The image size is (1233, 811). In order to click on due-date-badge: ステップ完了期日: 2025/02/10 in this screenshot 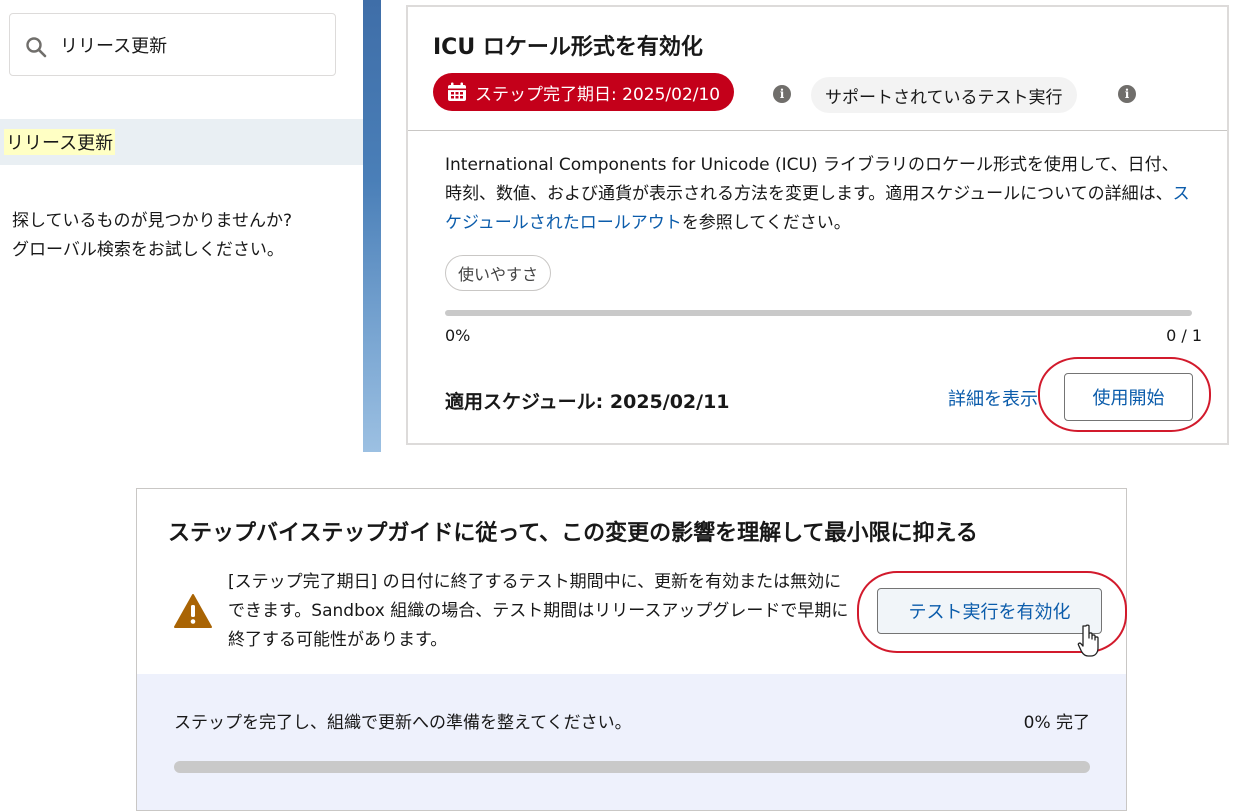, I will do `click(584, 92)`.